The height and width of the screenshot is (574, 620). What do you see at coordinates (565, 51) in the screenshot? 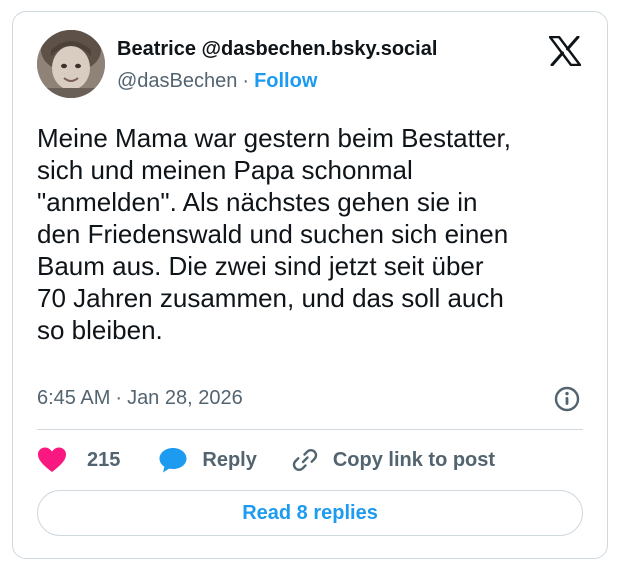
I see `x-logo-icon` at bounding box center [565, 51].